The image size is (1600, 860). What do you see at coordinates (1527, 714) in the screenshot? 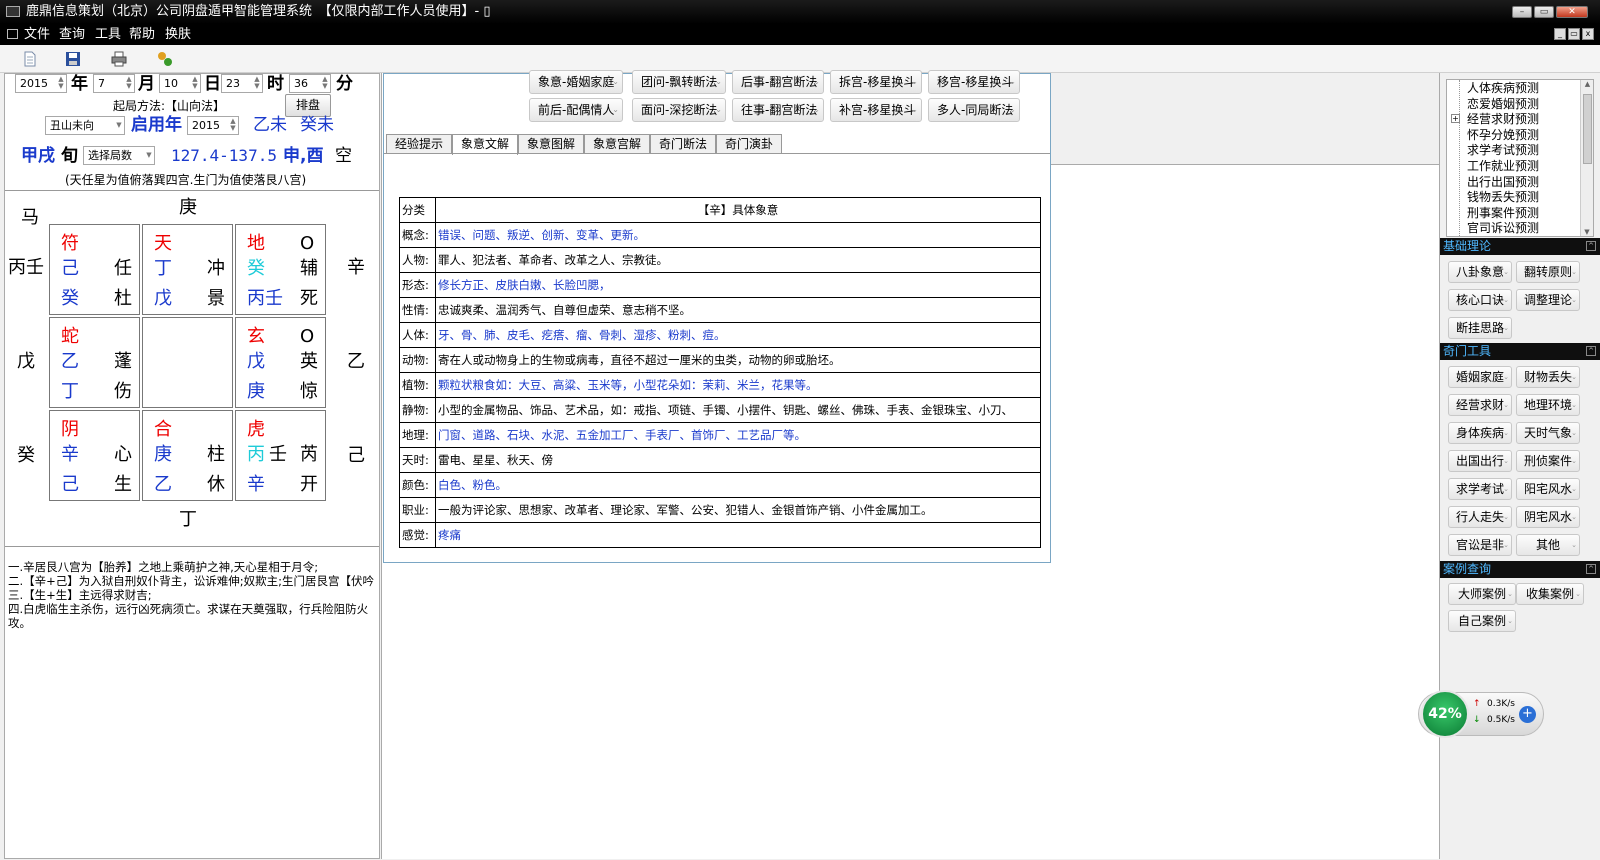
I see `boost-plus-icon: +` at bounding box center [1527, 714].